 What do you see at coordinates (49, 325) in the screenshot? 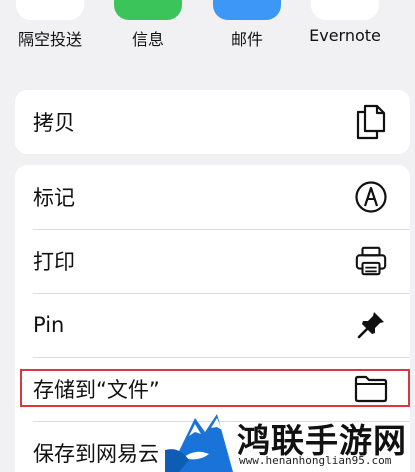
I see `action-label: Pin` at bounding box center [49, 325].